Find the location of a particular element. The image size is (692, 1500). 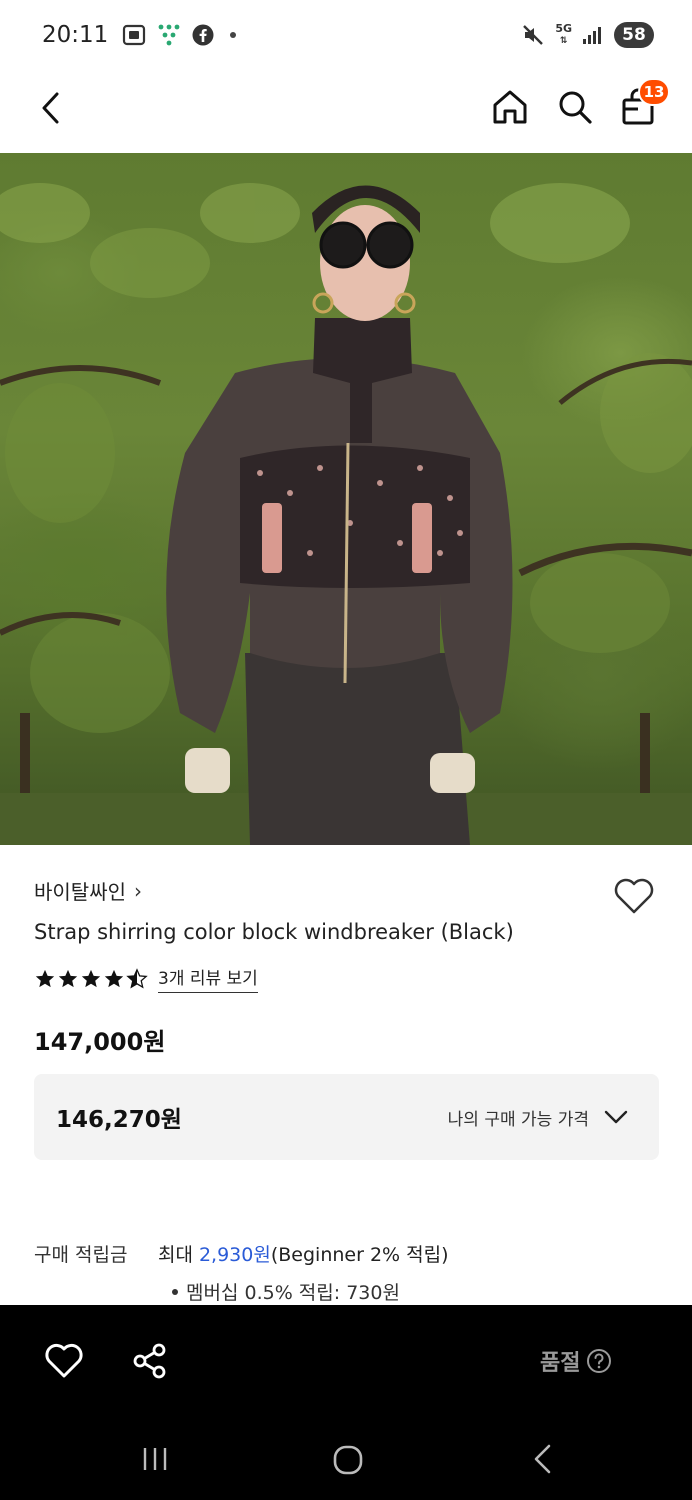

chevron-down-icon is located at coordinates (616, 1117).